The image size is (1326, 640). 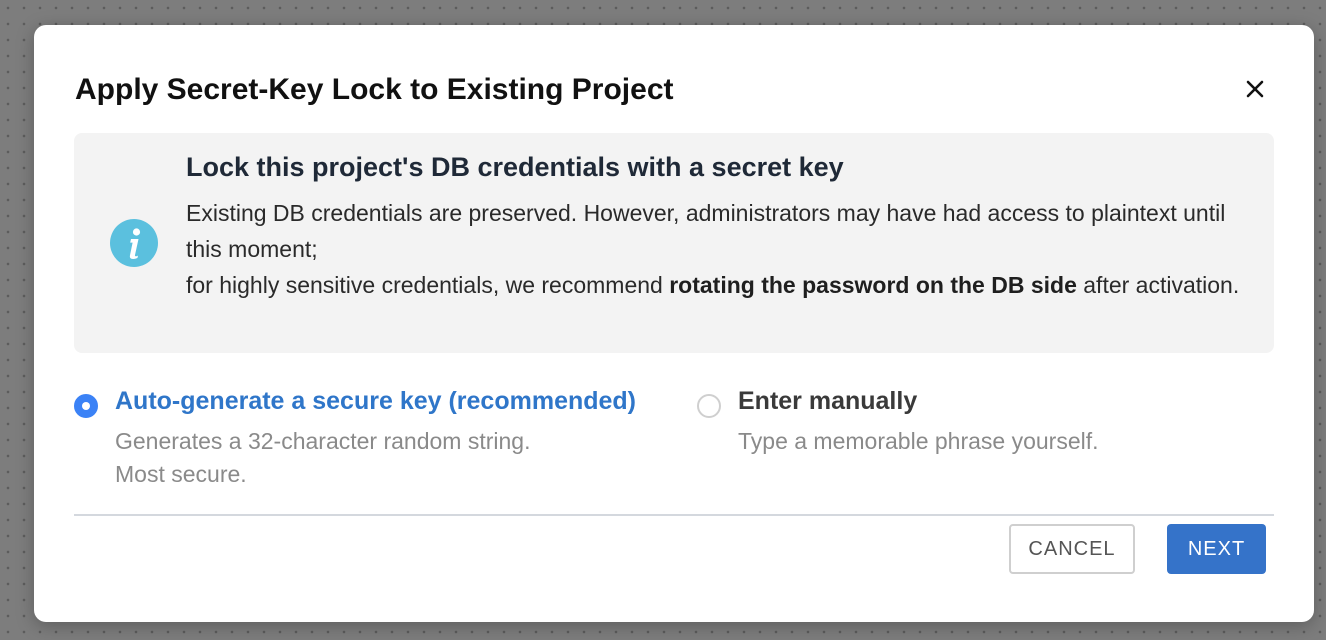 What do you see at coordinates (827, 401) in the screenshot?
I see `option-enter-manually-label: Enter manually` at bounding box center [827, 401].